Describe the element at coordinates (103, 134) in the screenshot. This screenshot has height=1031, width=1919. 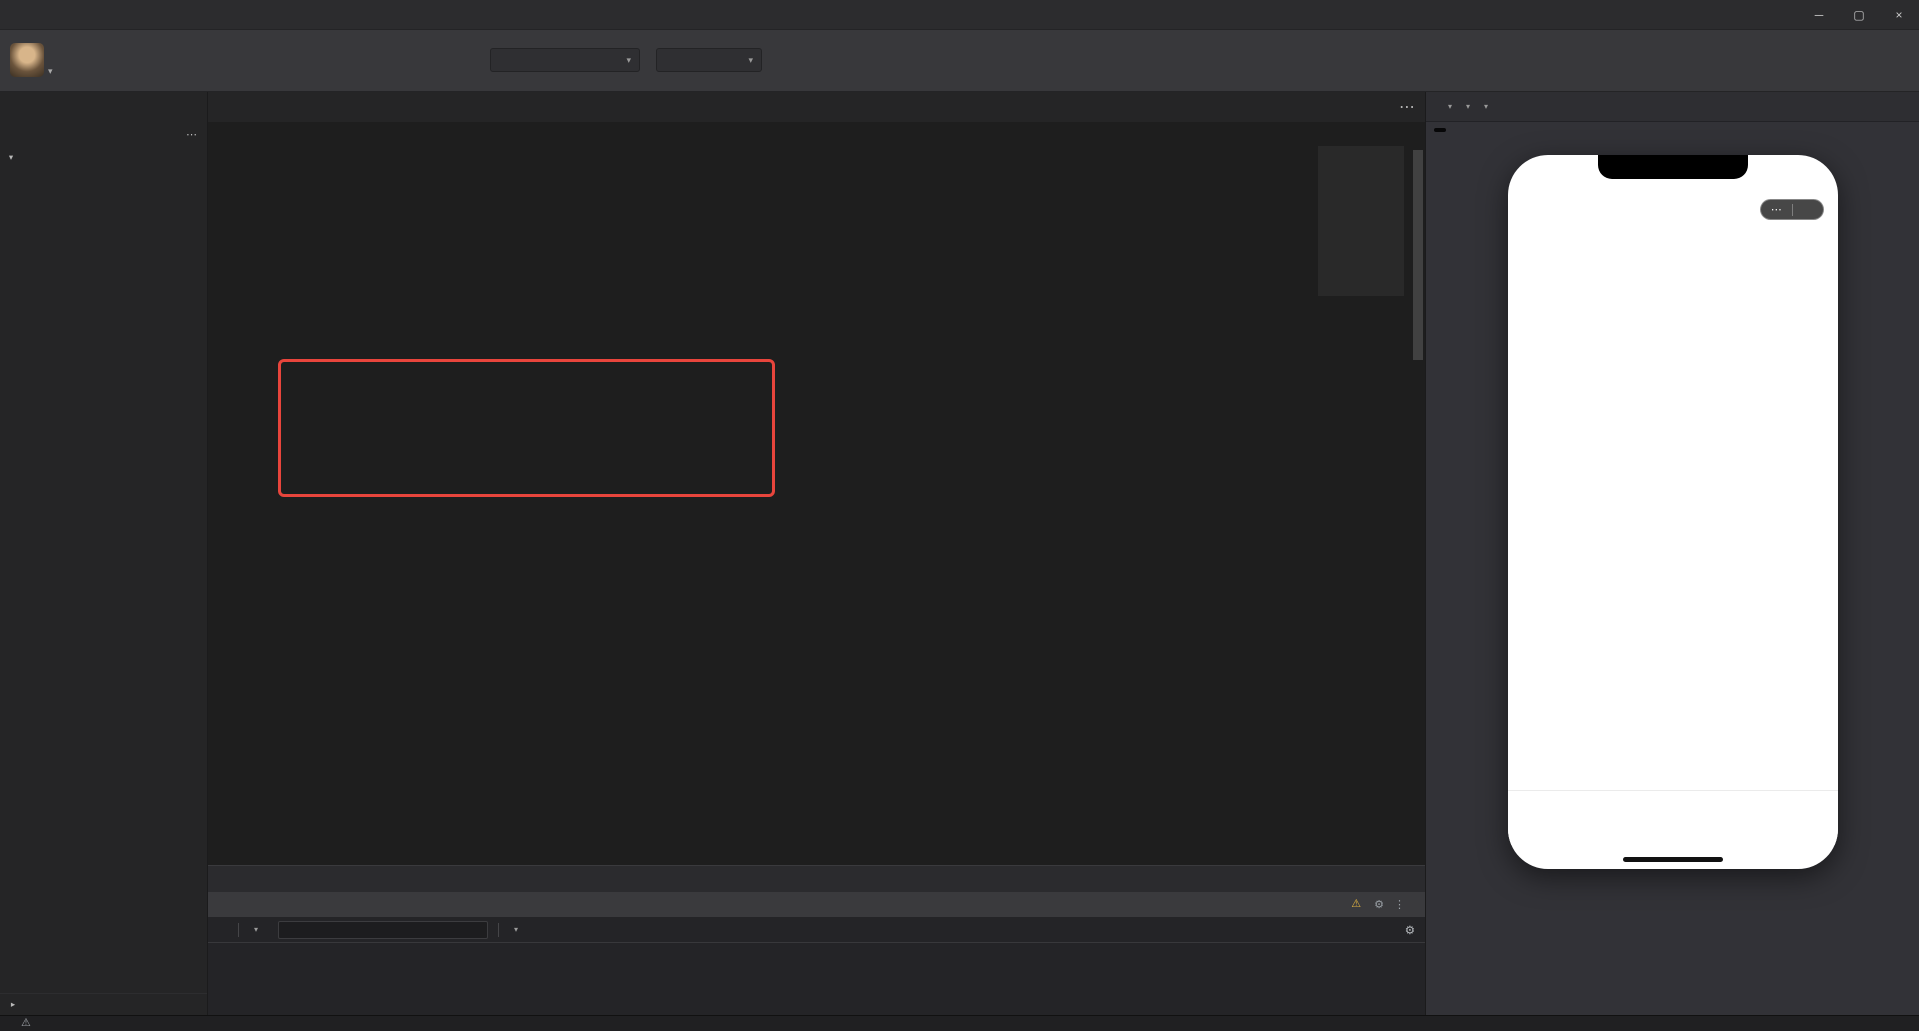
I see `explorer-header: ⋯` at that location.